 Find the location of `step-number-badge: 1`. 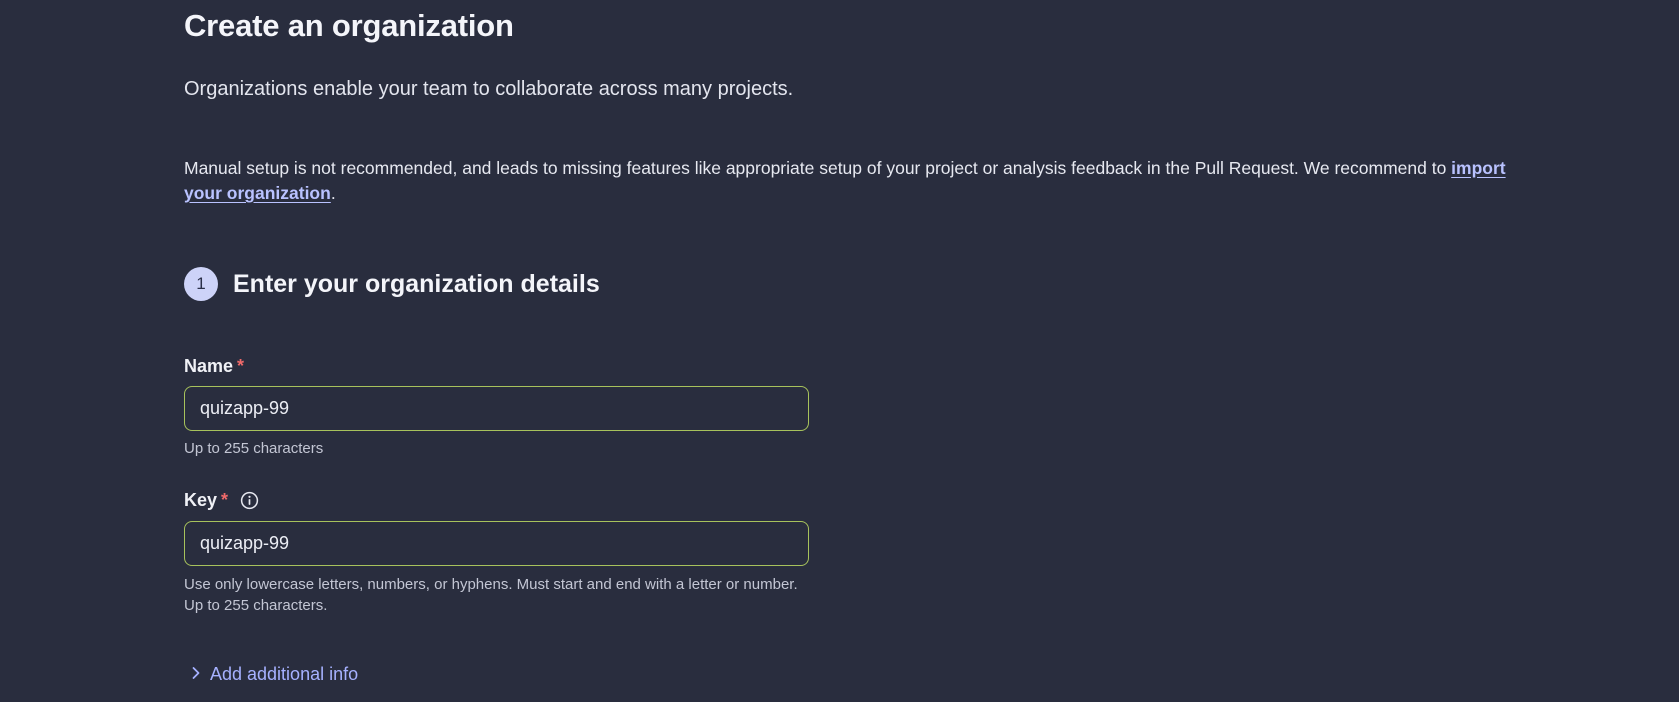

step-number-badge: 1 is located at coordinates (201, 284).